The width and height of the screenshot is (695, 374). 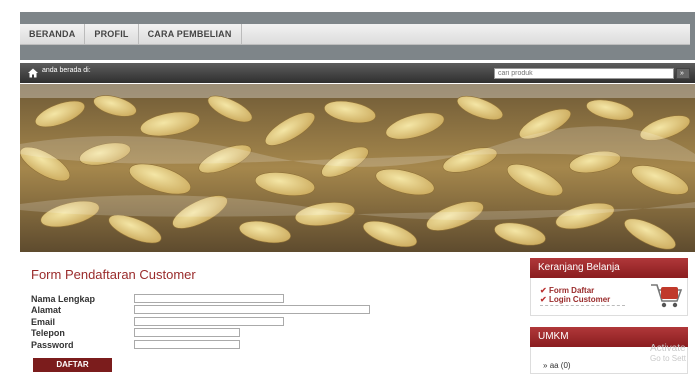 I want to click on cart-panel-title: Keranjang Belanja, so click(x=609, y=268).